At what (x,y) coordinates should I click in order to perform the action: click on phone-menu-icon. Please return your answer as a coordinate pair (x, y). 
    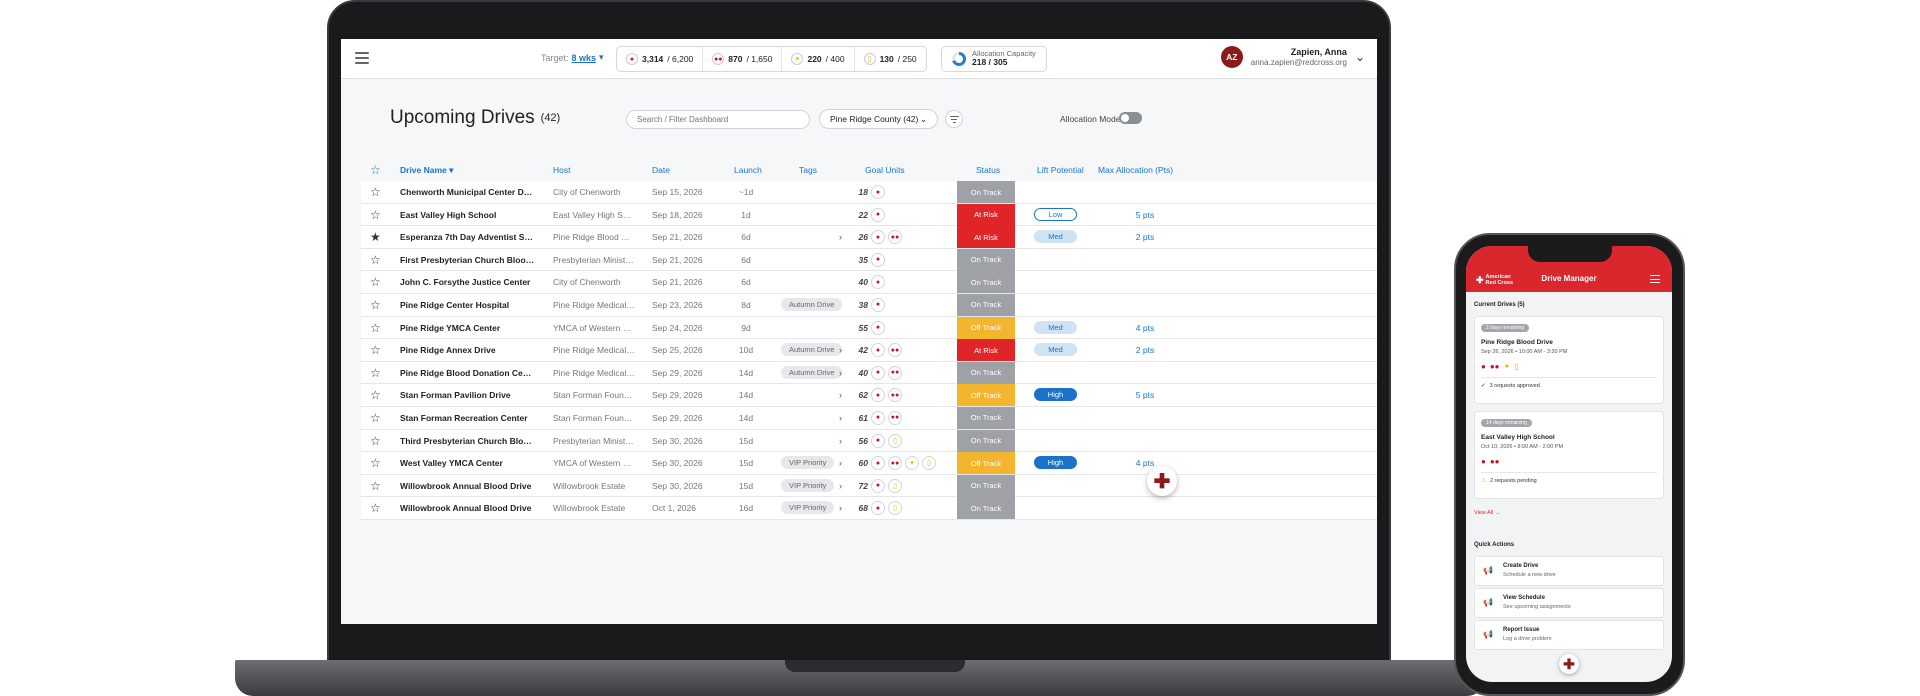
    Looking at the image, I should click on (1655, 279).